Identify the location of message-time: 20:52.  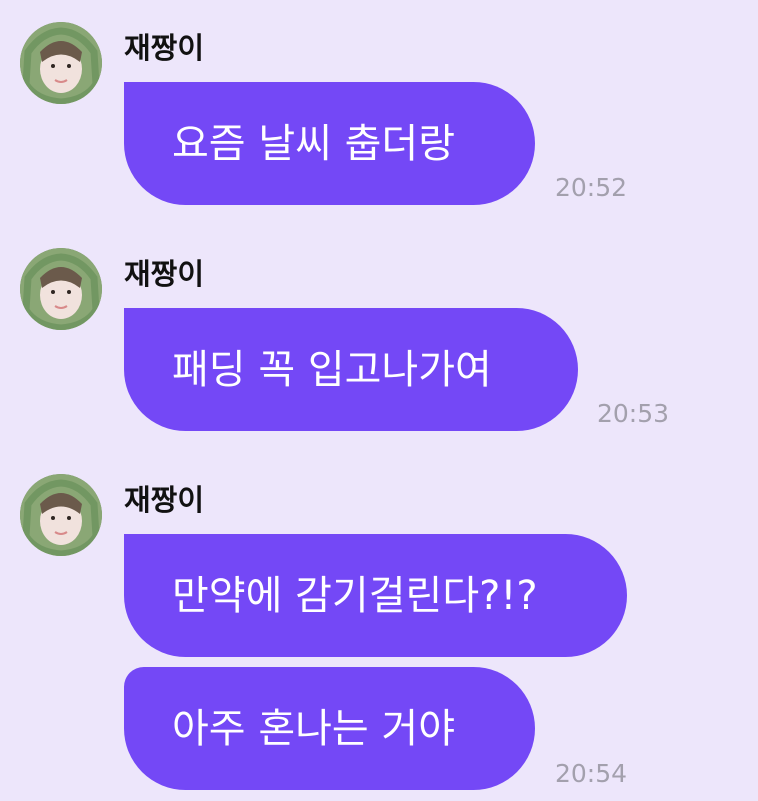
(591, 187).